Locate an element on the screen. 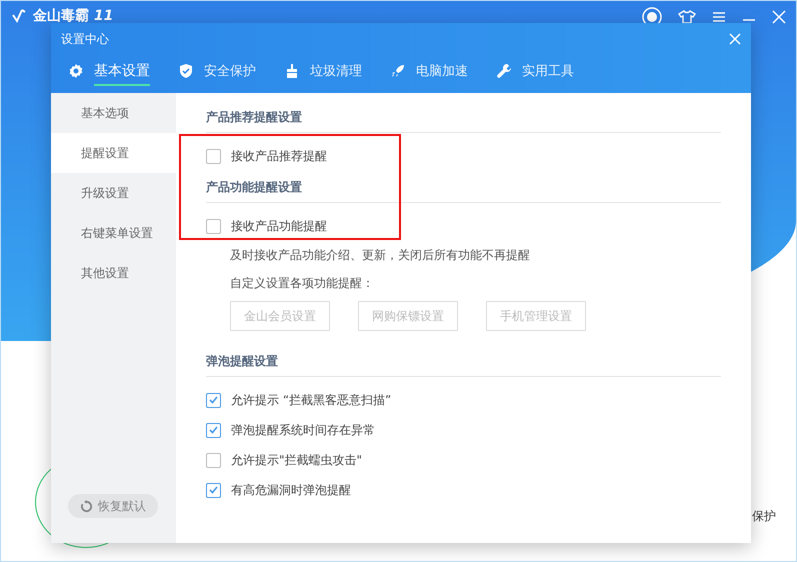 The image size is (797, 562). background-label: 保护 is located at coordinates (764, 516).